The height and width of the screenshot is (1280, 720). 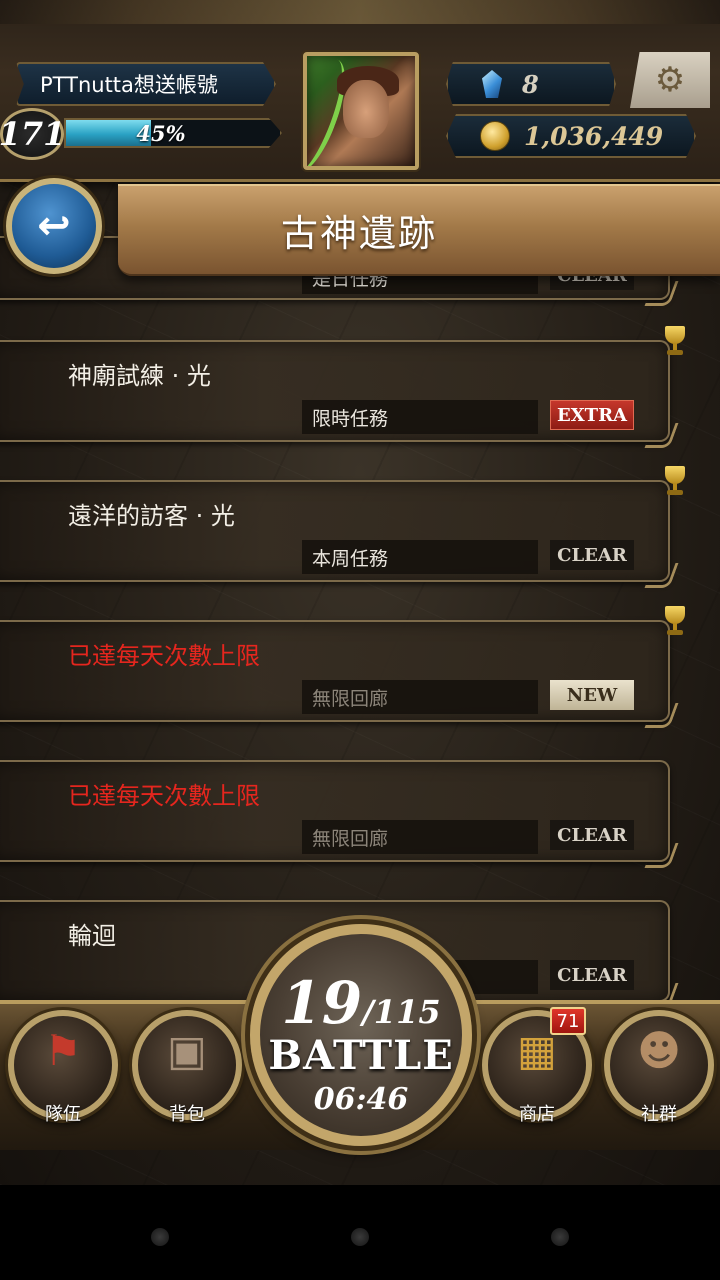 I want to click on back-button: ↩, so click(x=54, y=226).